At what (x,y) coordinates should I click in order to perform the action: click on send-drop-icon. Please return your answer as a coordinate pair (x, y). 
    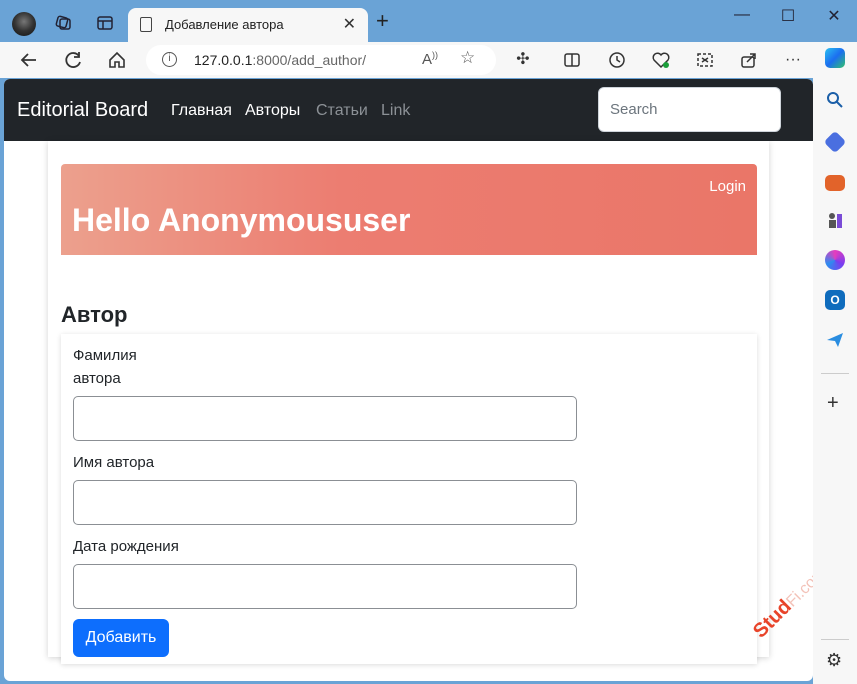
    Looking at the image, I should click on (835, 340).